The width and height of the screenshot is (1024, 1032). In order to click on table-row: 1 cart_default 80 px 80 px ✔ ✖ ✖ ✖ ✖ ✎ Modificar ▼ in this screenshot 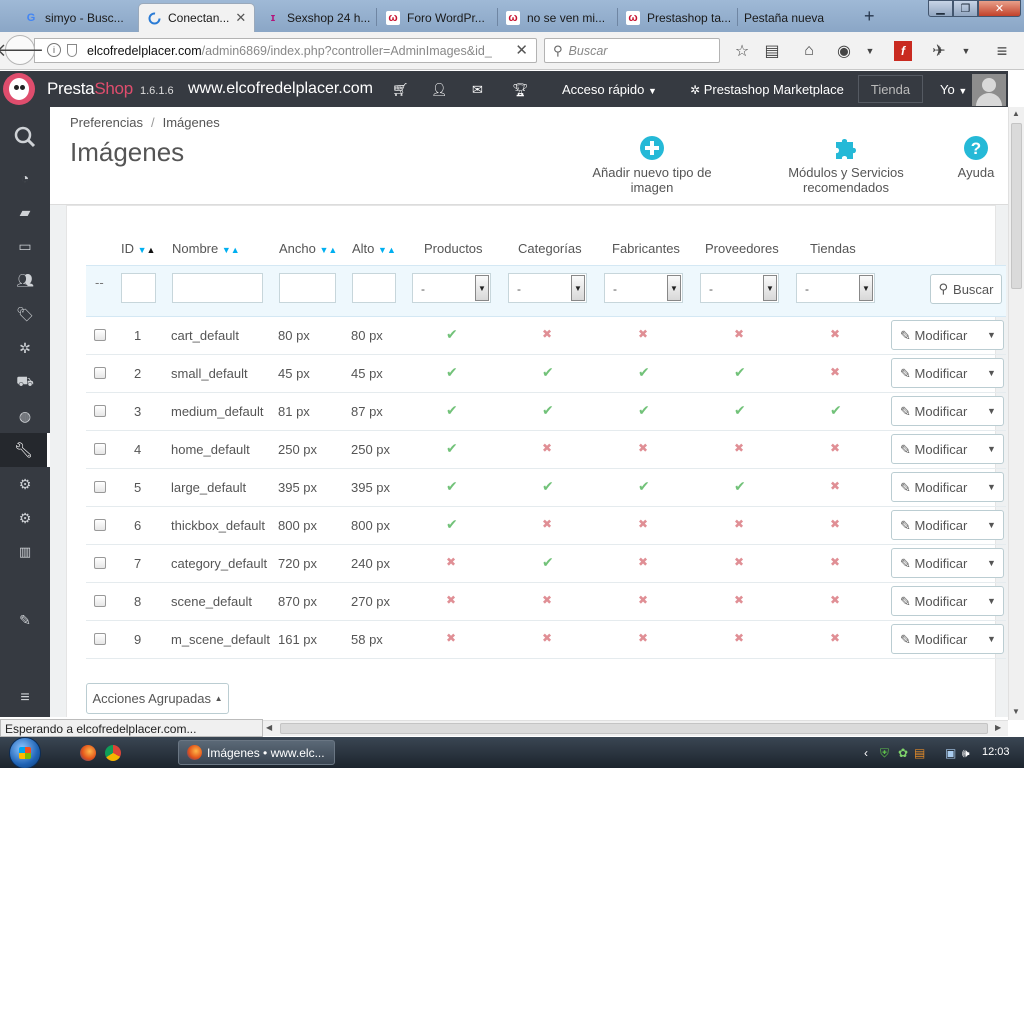, I will do `click(546, 336)`.